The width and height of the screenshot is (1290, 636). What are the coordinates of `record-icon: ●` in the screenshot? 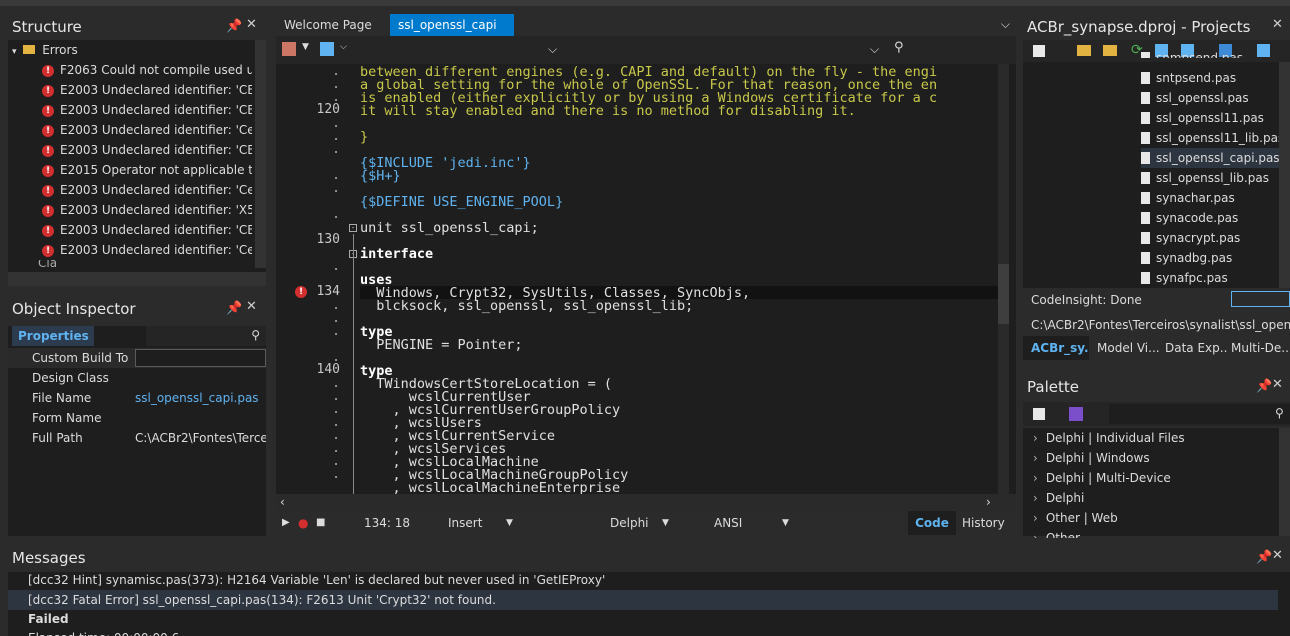 It's located at (303, 523).